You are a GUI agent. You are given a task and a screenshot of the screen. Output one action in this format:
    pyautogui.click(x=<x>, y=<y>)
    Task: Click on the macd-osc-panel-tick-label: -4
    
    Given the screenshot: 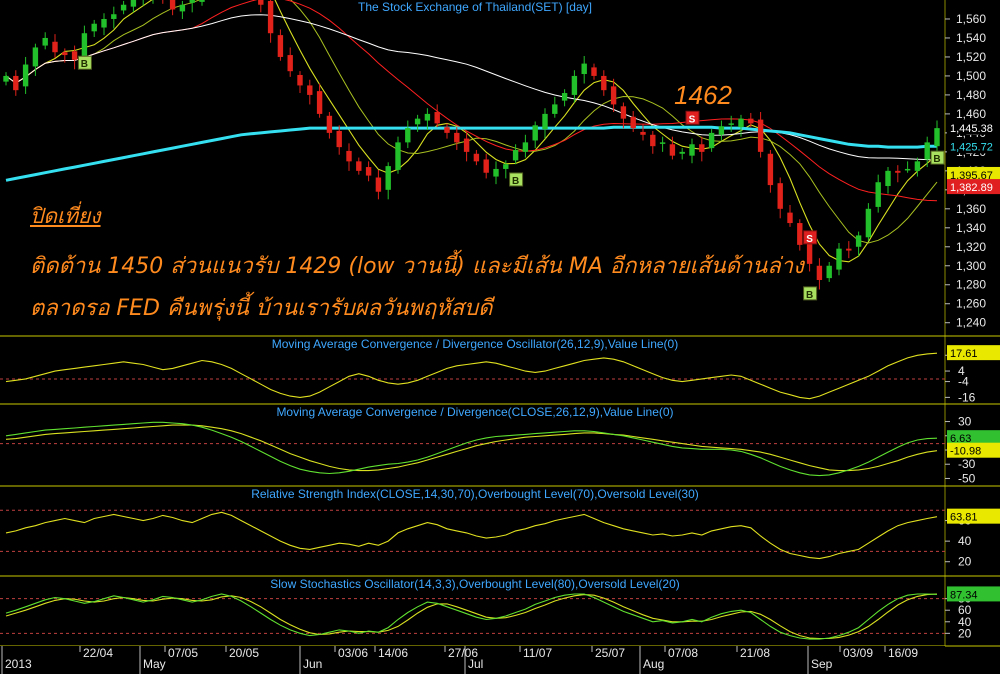 What is the action you would take?
    pyautogui.click(x=963, y=382)
    